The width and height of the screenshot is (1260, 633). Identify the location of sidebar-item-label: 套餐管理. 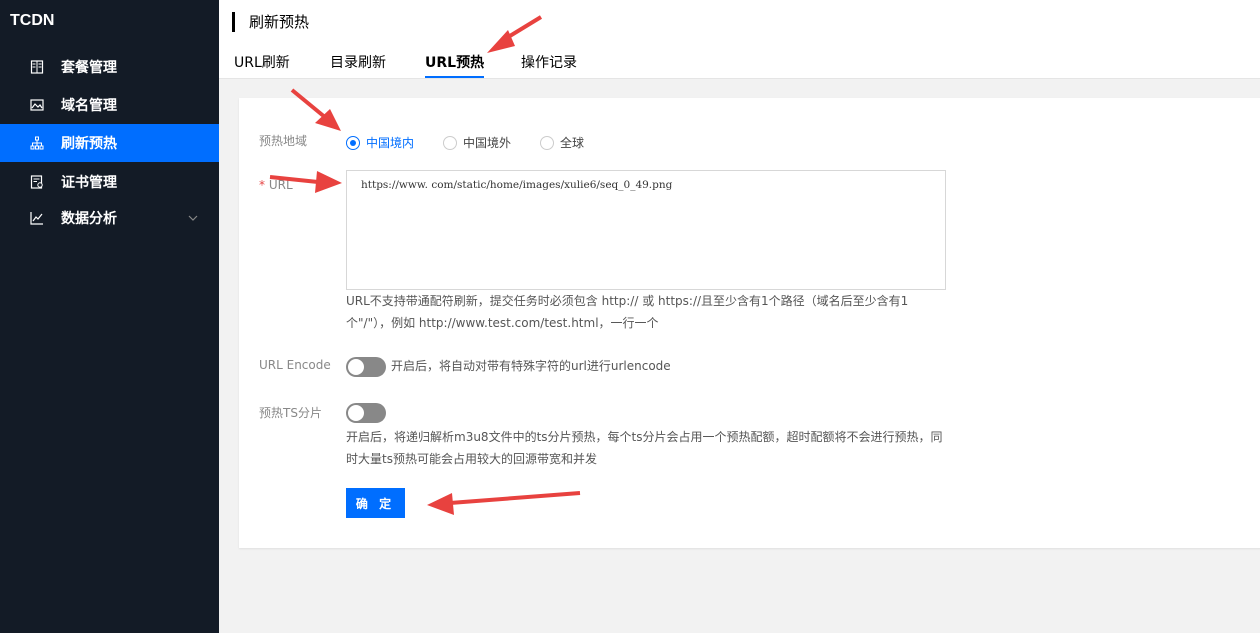
(89, 68).